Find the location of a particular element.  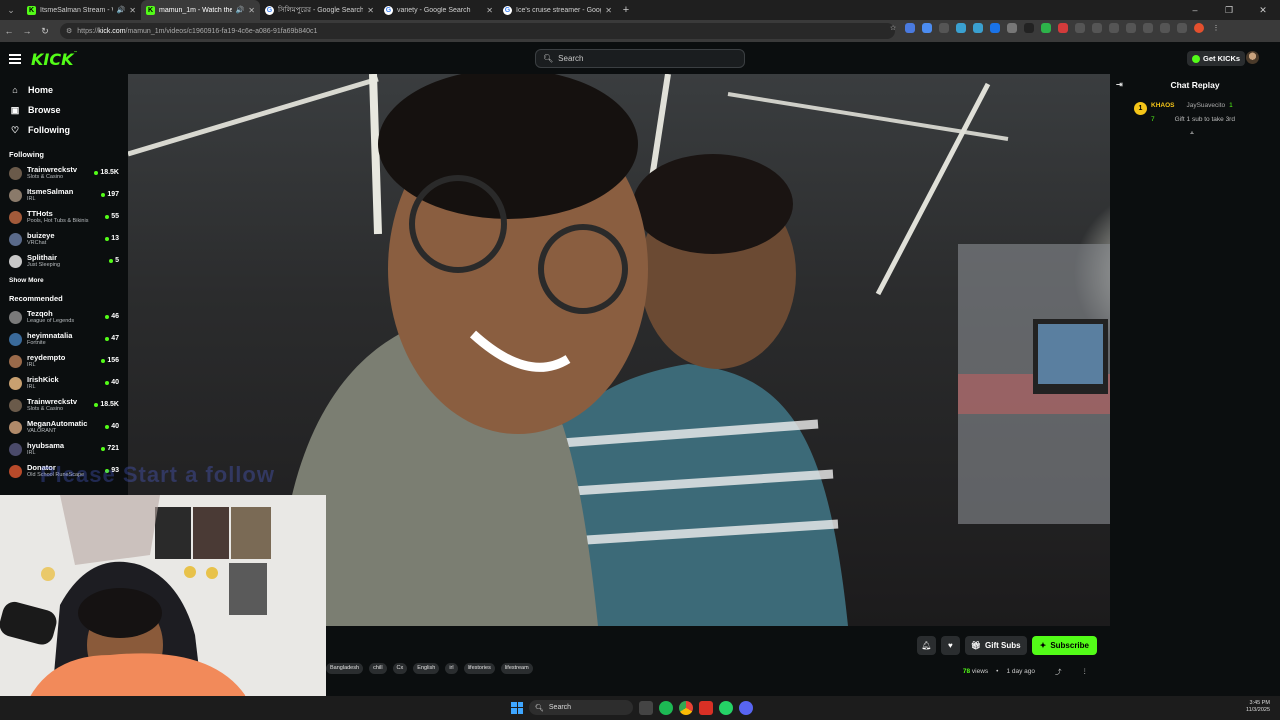

search-input: 🔍︎ Search is located at coordinates (640, 58).